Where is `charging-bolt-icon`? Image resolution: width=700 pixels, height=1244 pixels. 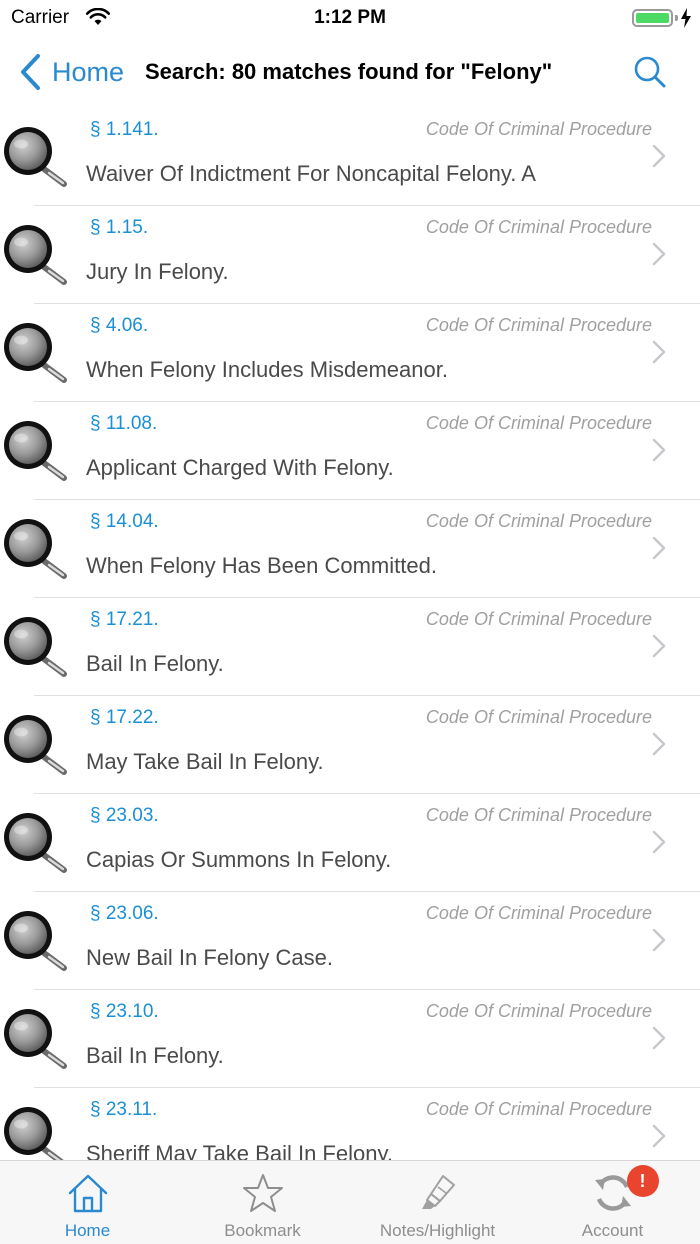 charging-bolt-icon is located at coordinates (686, 18).